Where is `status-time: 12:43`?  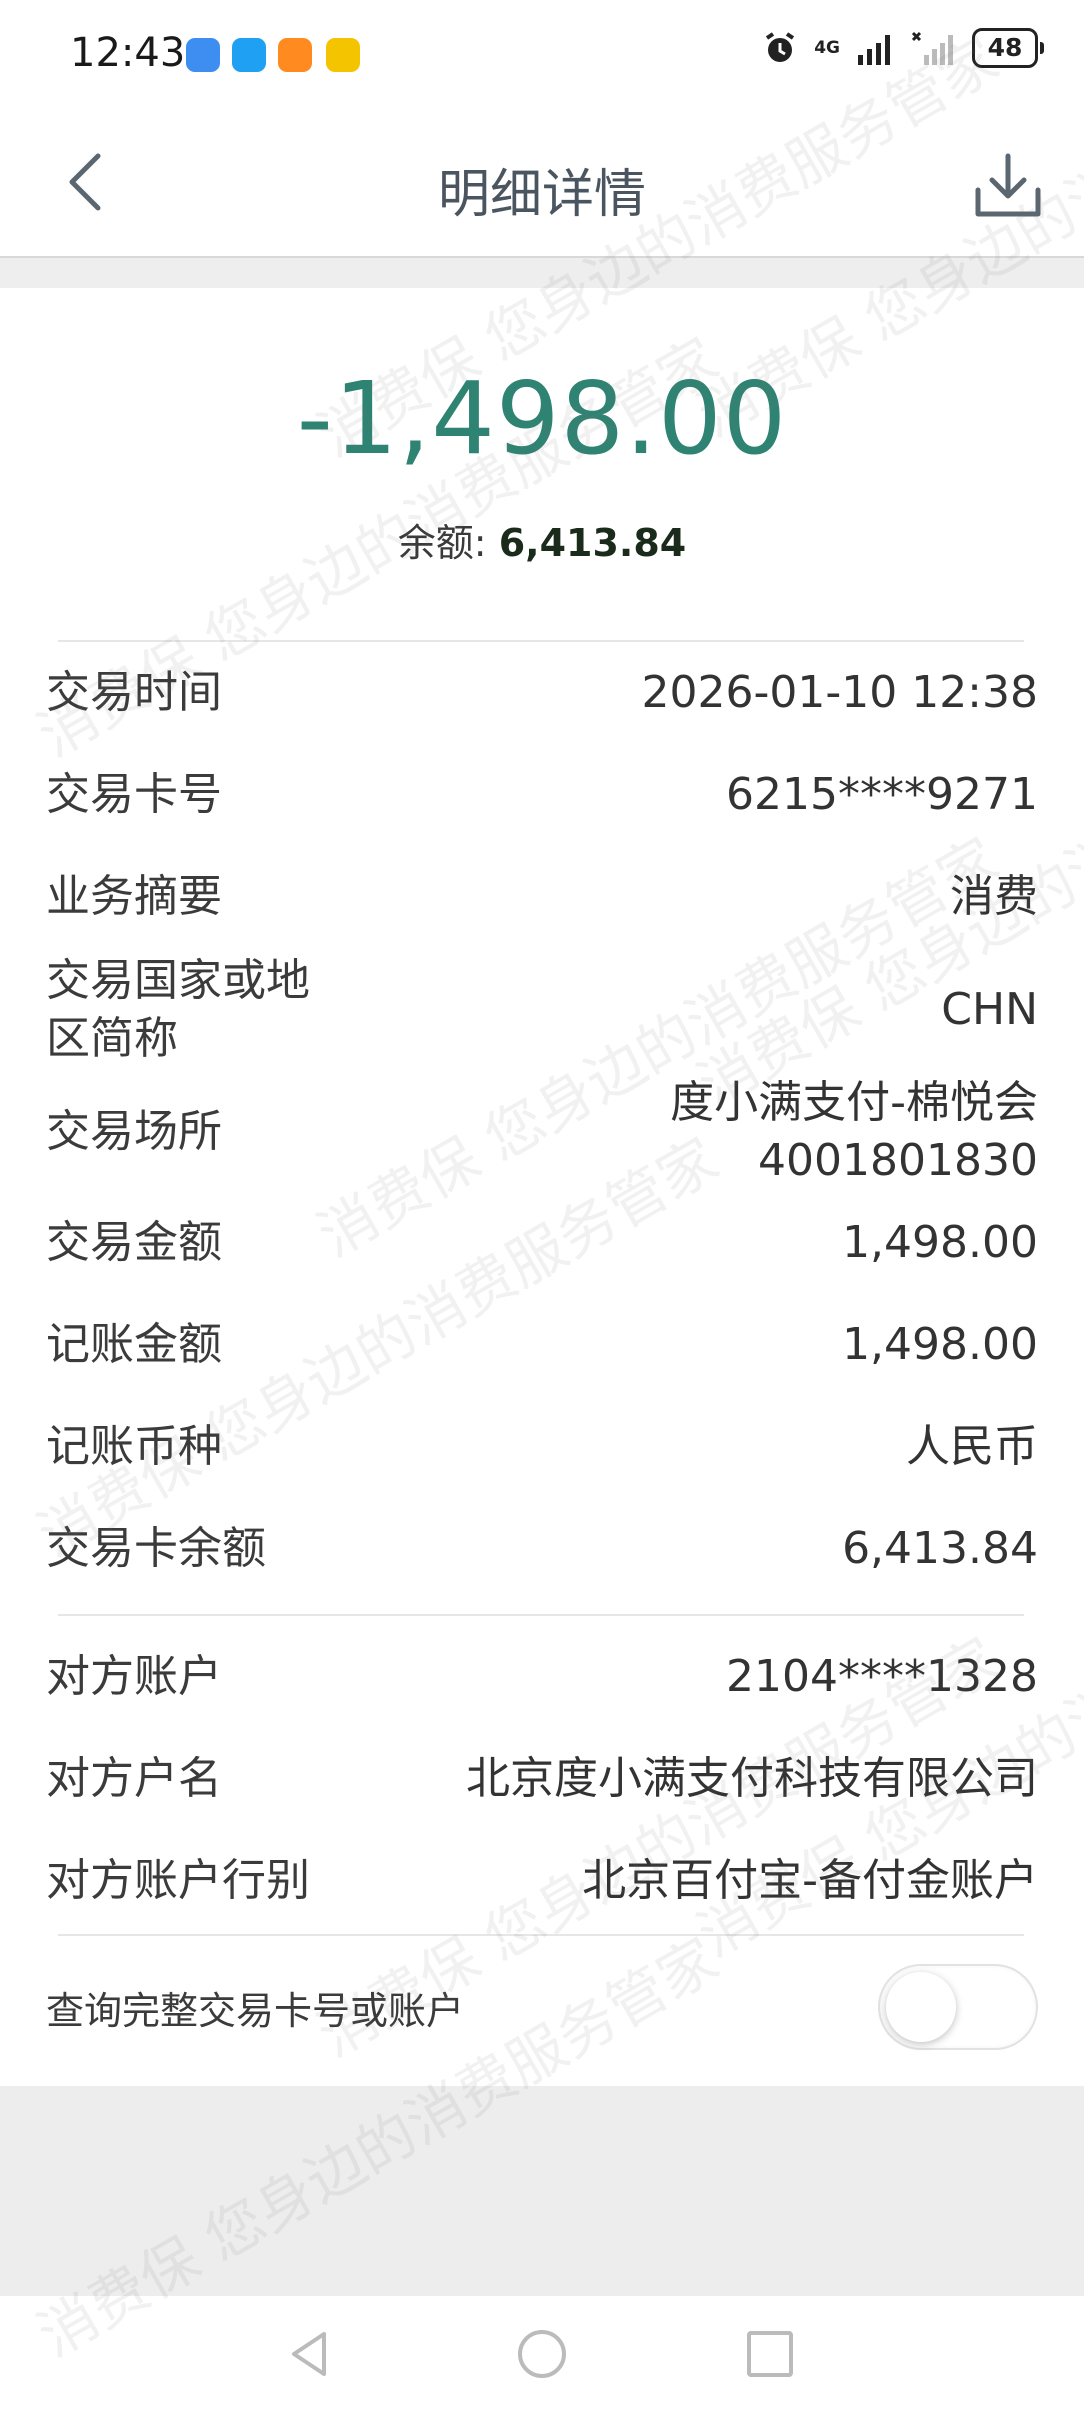
status-time: 12:43 is located at coordinates (128, 53).